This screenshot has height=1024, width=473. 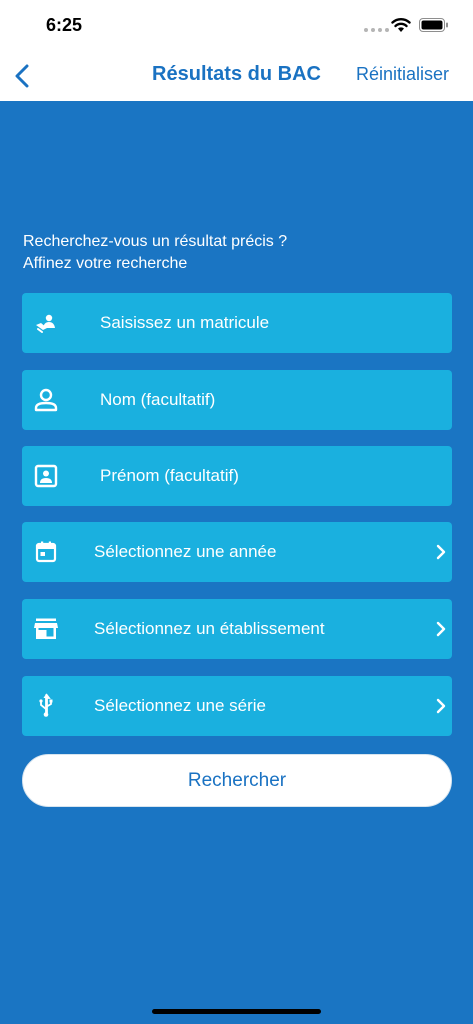 What do you see at coordinates (158, 399) in the screenshot?
I see `nom-placeholder: Nom (facultatif)` at bounding box center [158, 399].